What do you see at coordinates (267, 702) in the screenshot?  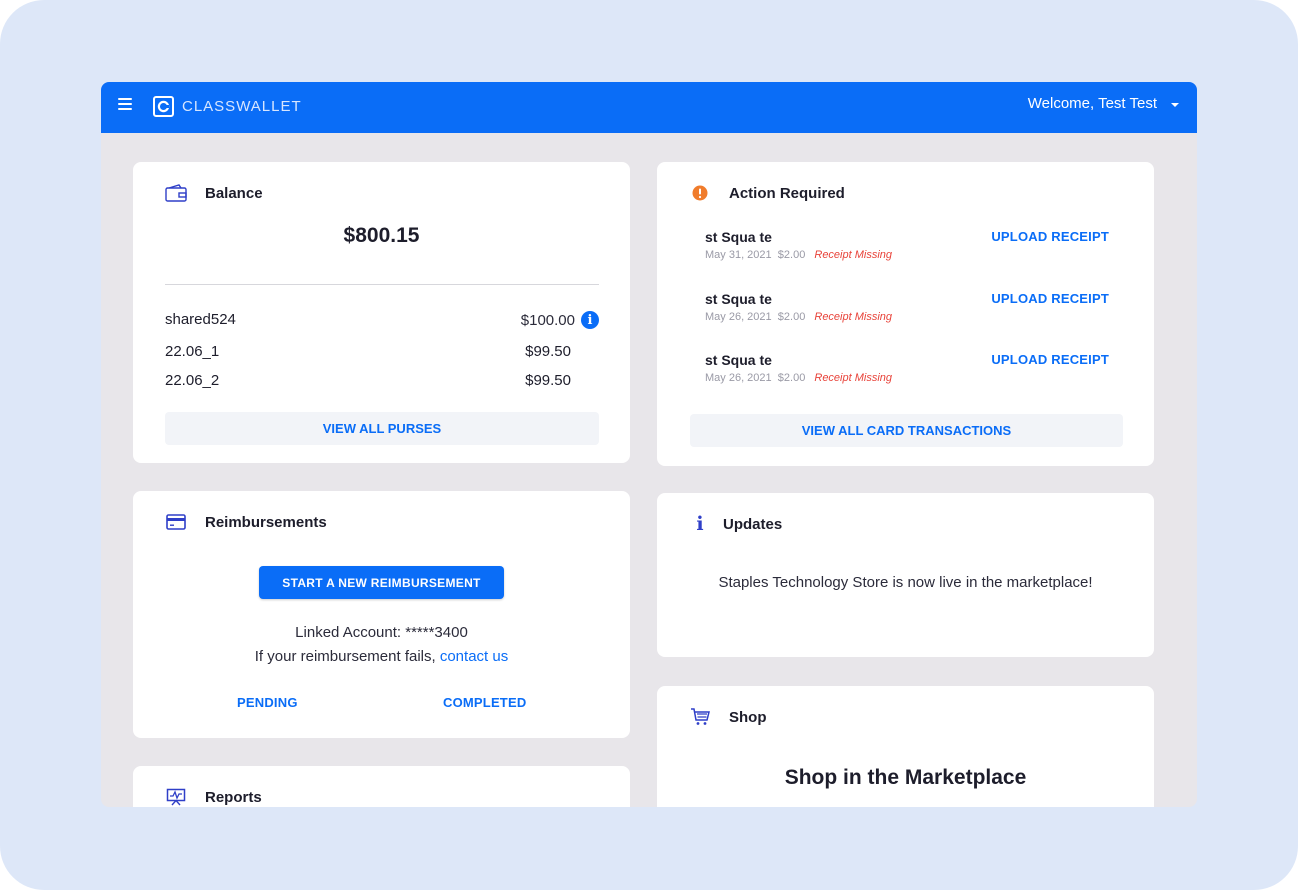 I see `pending-link: PENDING` at bounding box center [267, 702].